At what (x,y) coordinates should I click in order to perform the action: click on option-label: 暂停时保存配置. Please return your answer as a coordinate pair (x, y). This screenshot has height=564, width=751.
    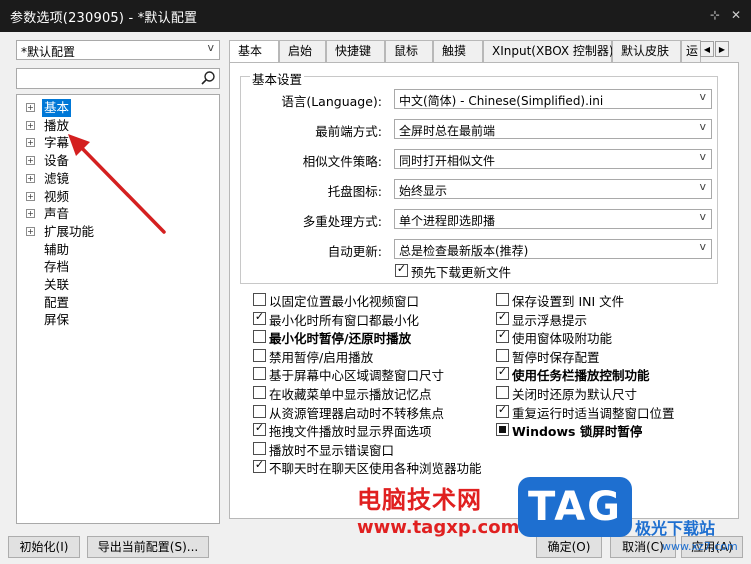
    Looking at the image, I should click on (556, 357).